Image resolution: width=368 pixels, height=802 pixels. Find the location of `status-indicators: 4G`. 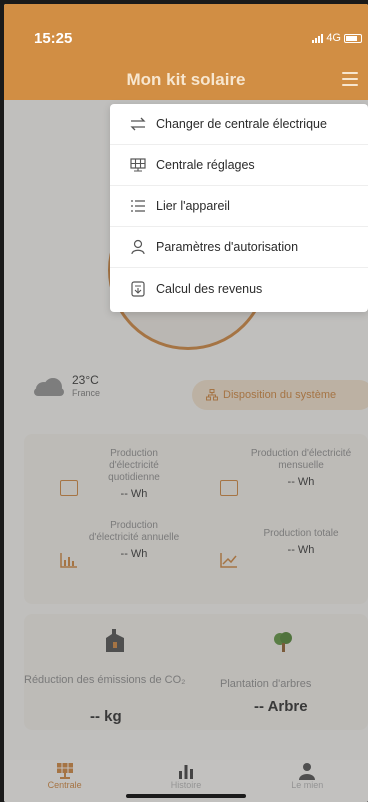

status-indicators: 4G is located at coordinates (337, 38).